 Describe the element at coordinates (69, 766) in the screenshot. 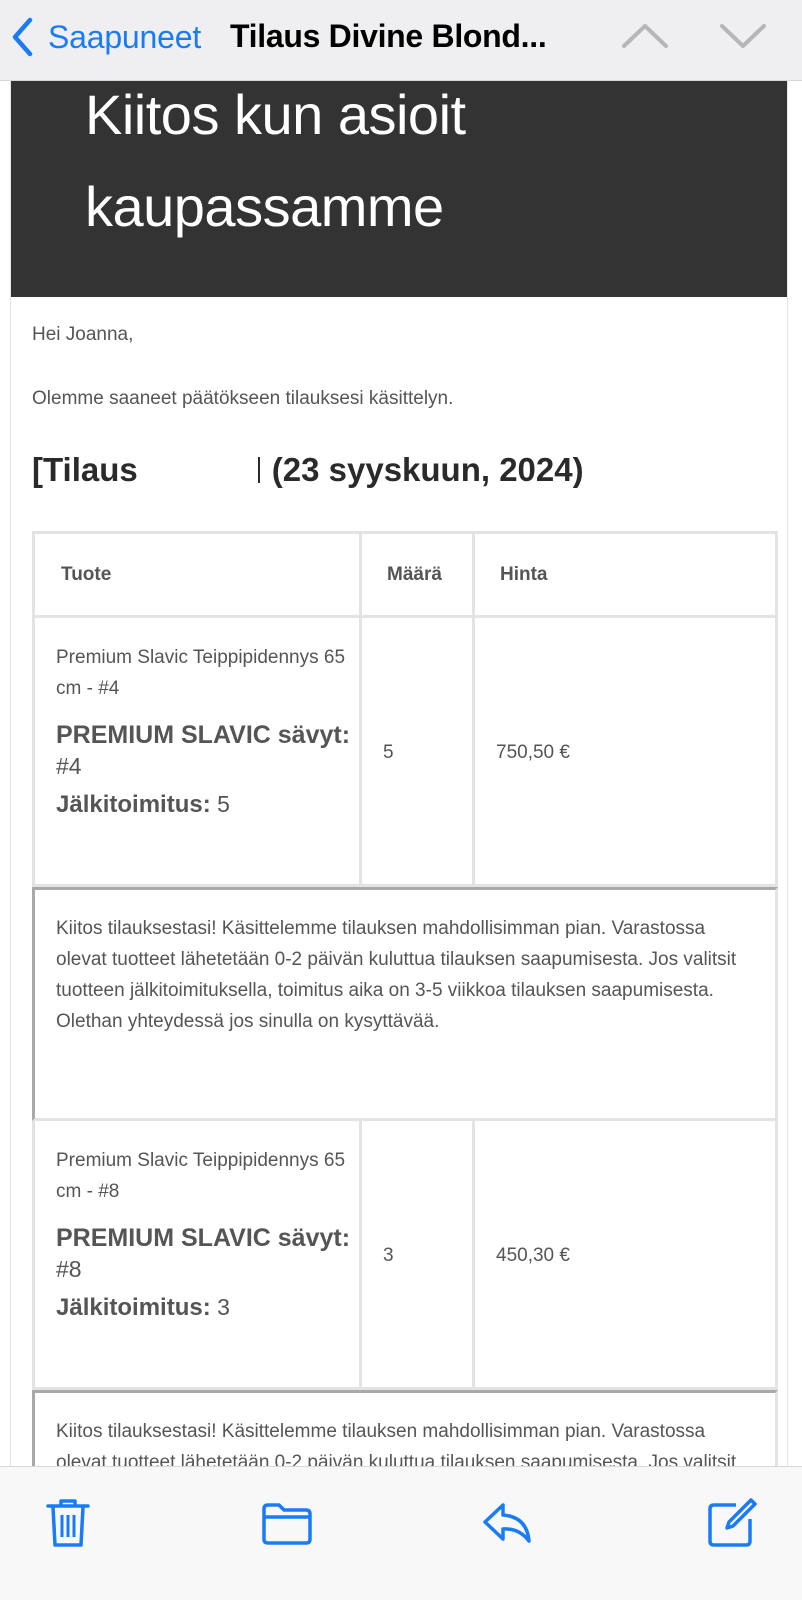

I see `shade-value: #4` at that location.